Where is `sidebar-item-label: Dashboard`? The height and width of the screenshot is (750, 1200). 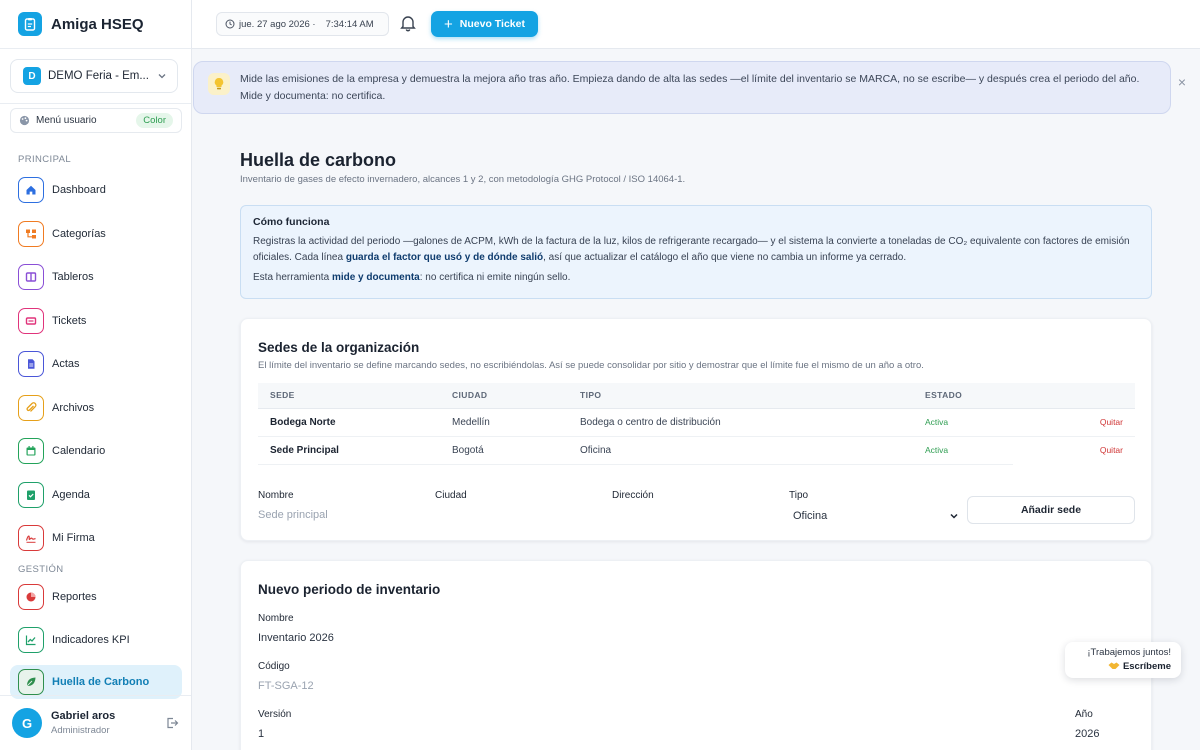
sidebar-item-label: Dashboard is located at coordinates (79, 190).